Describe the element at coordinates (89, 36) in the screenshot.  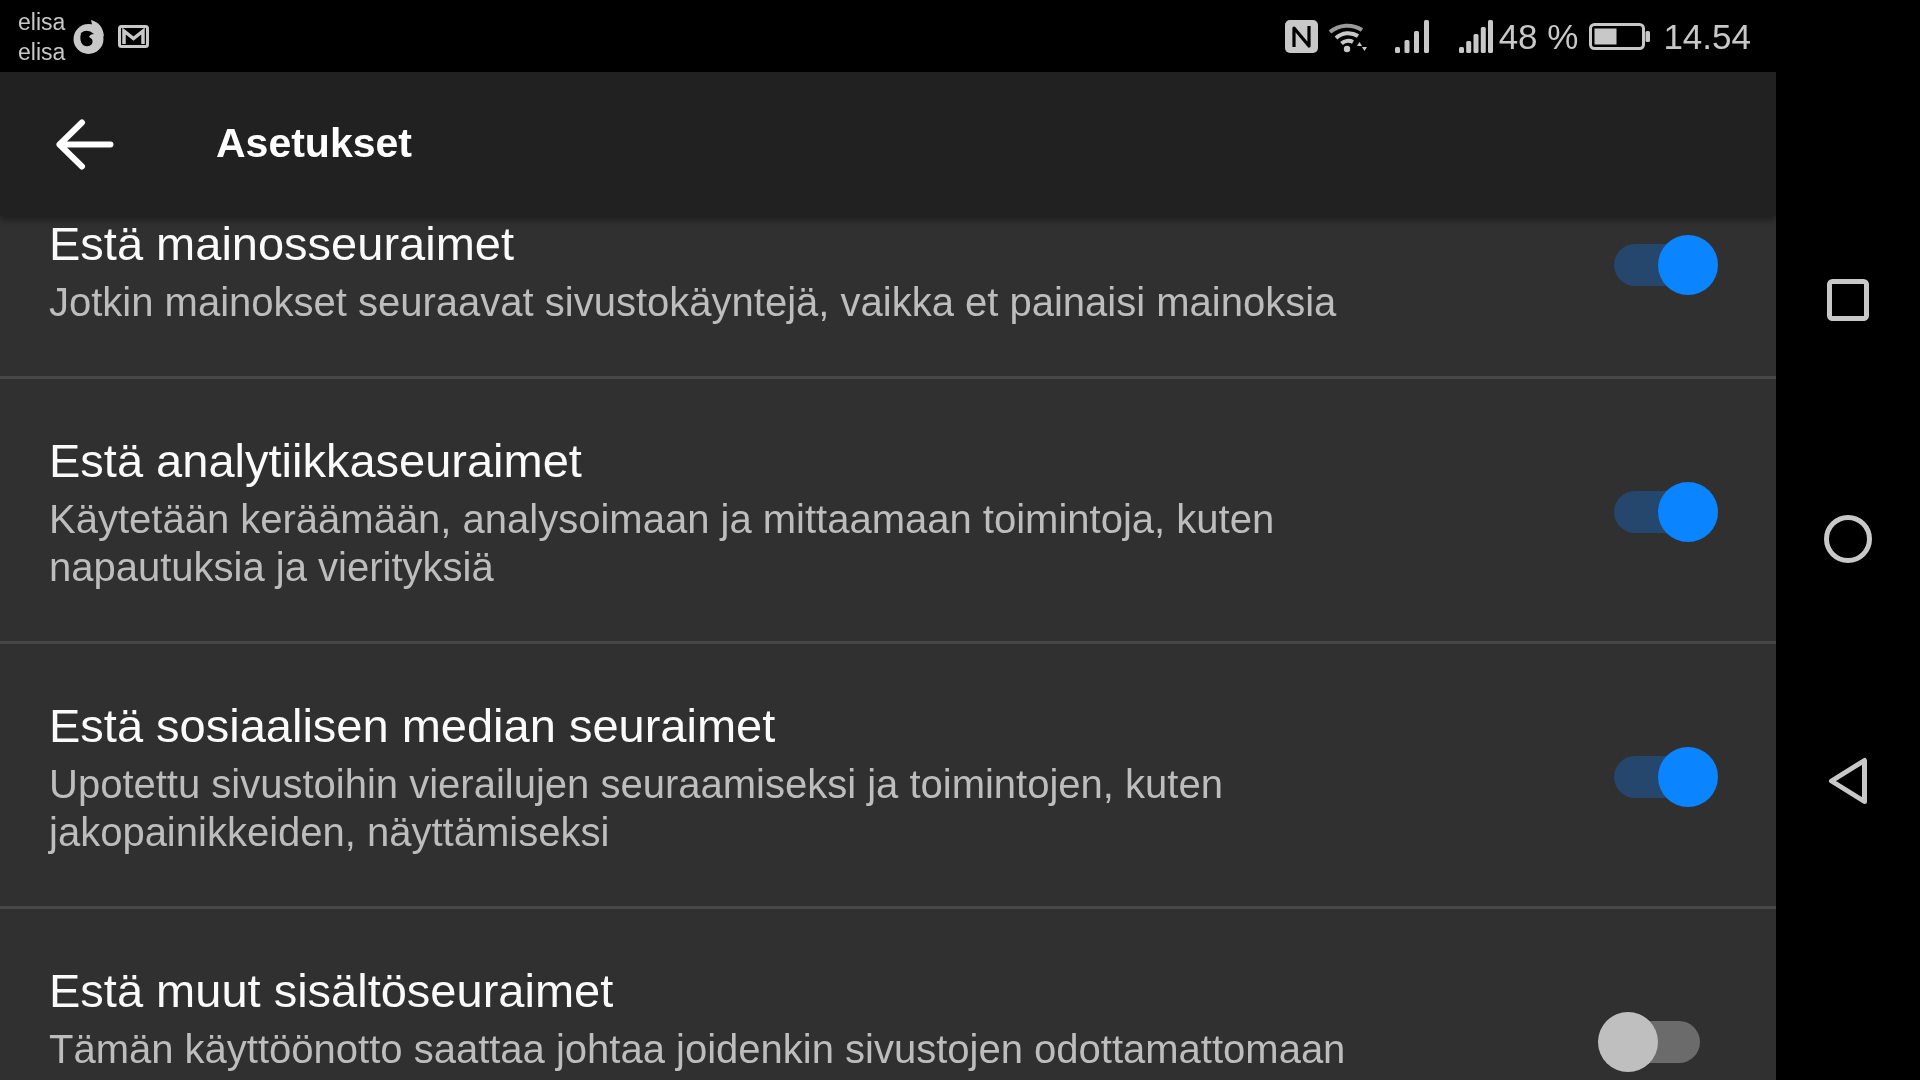
I see `swirl-icon` at that location.